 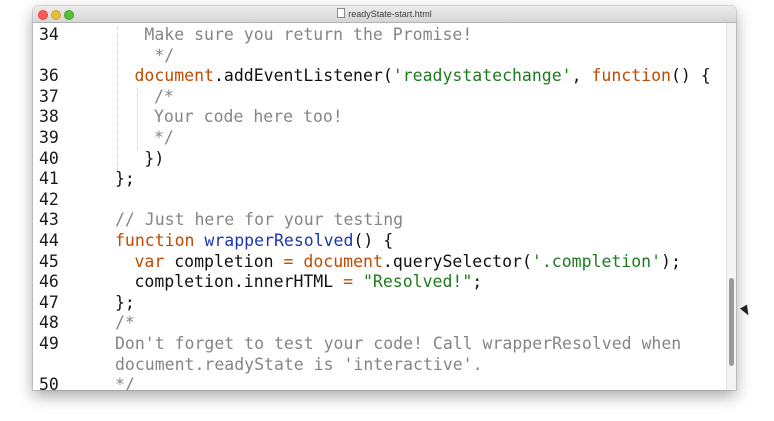 What do you see at coordinates (49, 240) in the screenshot?
I see `line-number: 44` at bounding box center [49, 240].